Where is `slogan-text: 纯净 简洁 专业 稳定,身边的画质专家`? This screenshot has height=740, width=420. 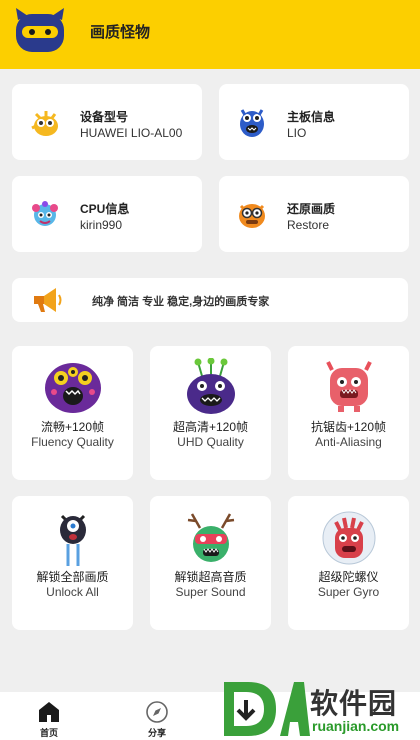 slogan-text: 纯净 简洁 专业 稳定,身边的画质专家 is located at coordinates (181, 302).